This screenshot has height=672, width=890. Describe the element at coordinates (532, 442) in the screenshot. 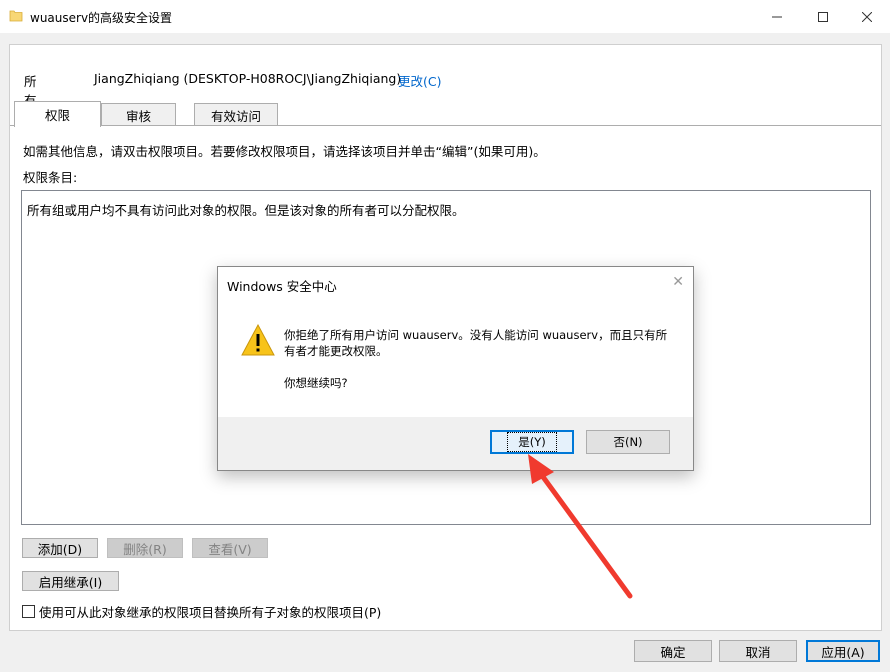

I see `yes-button-label: 是(Y)` at that location.